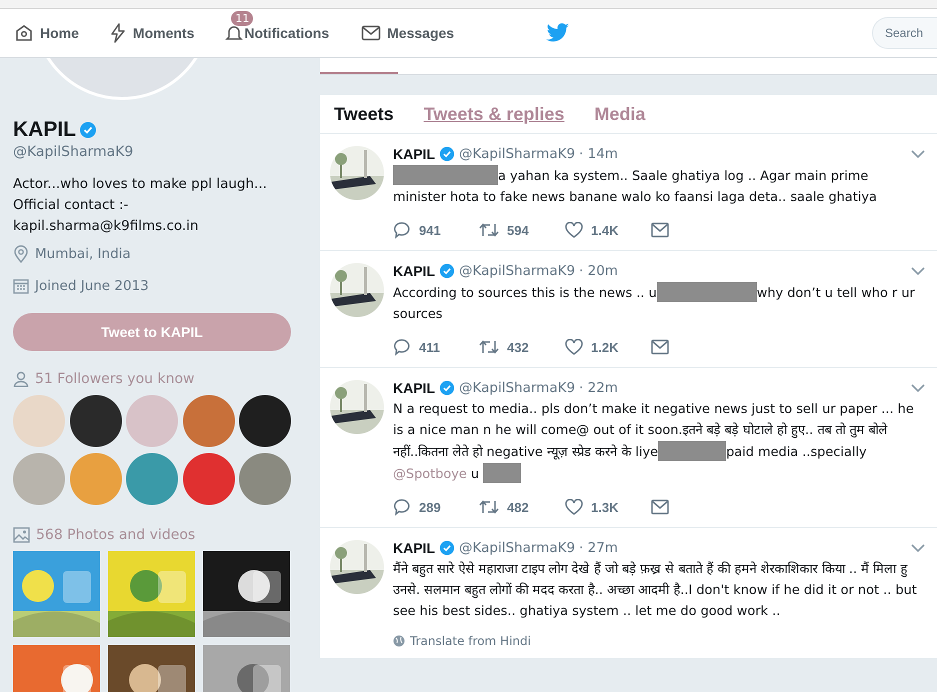 The width and height of the screenshot is (937, 692). I want to click on followers-you-know-link: 51 Followers you know, so click(114, 379).